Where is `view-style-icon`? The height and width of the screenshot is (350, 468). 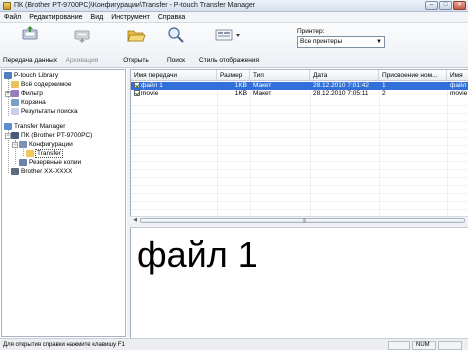 view-style-icon is located at coordinates (227, 35).